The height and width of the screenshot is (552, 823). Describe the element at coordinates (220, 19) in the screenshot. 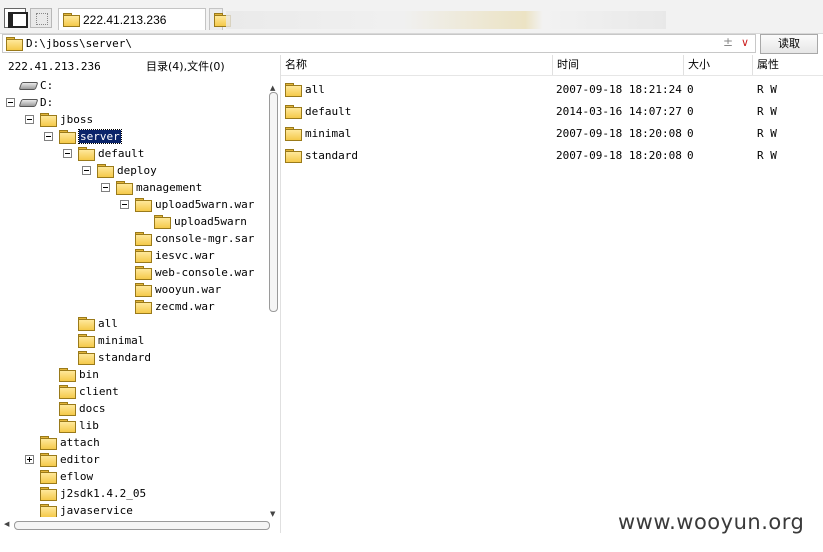

I see `tab-inactive` at that location.